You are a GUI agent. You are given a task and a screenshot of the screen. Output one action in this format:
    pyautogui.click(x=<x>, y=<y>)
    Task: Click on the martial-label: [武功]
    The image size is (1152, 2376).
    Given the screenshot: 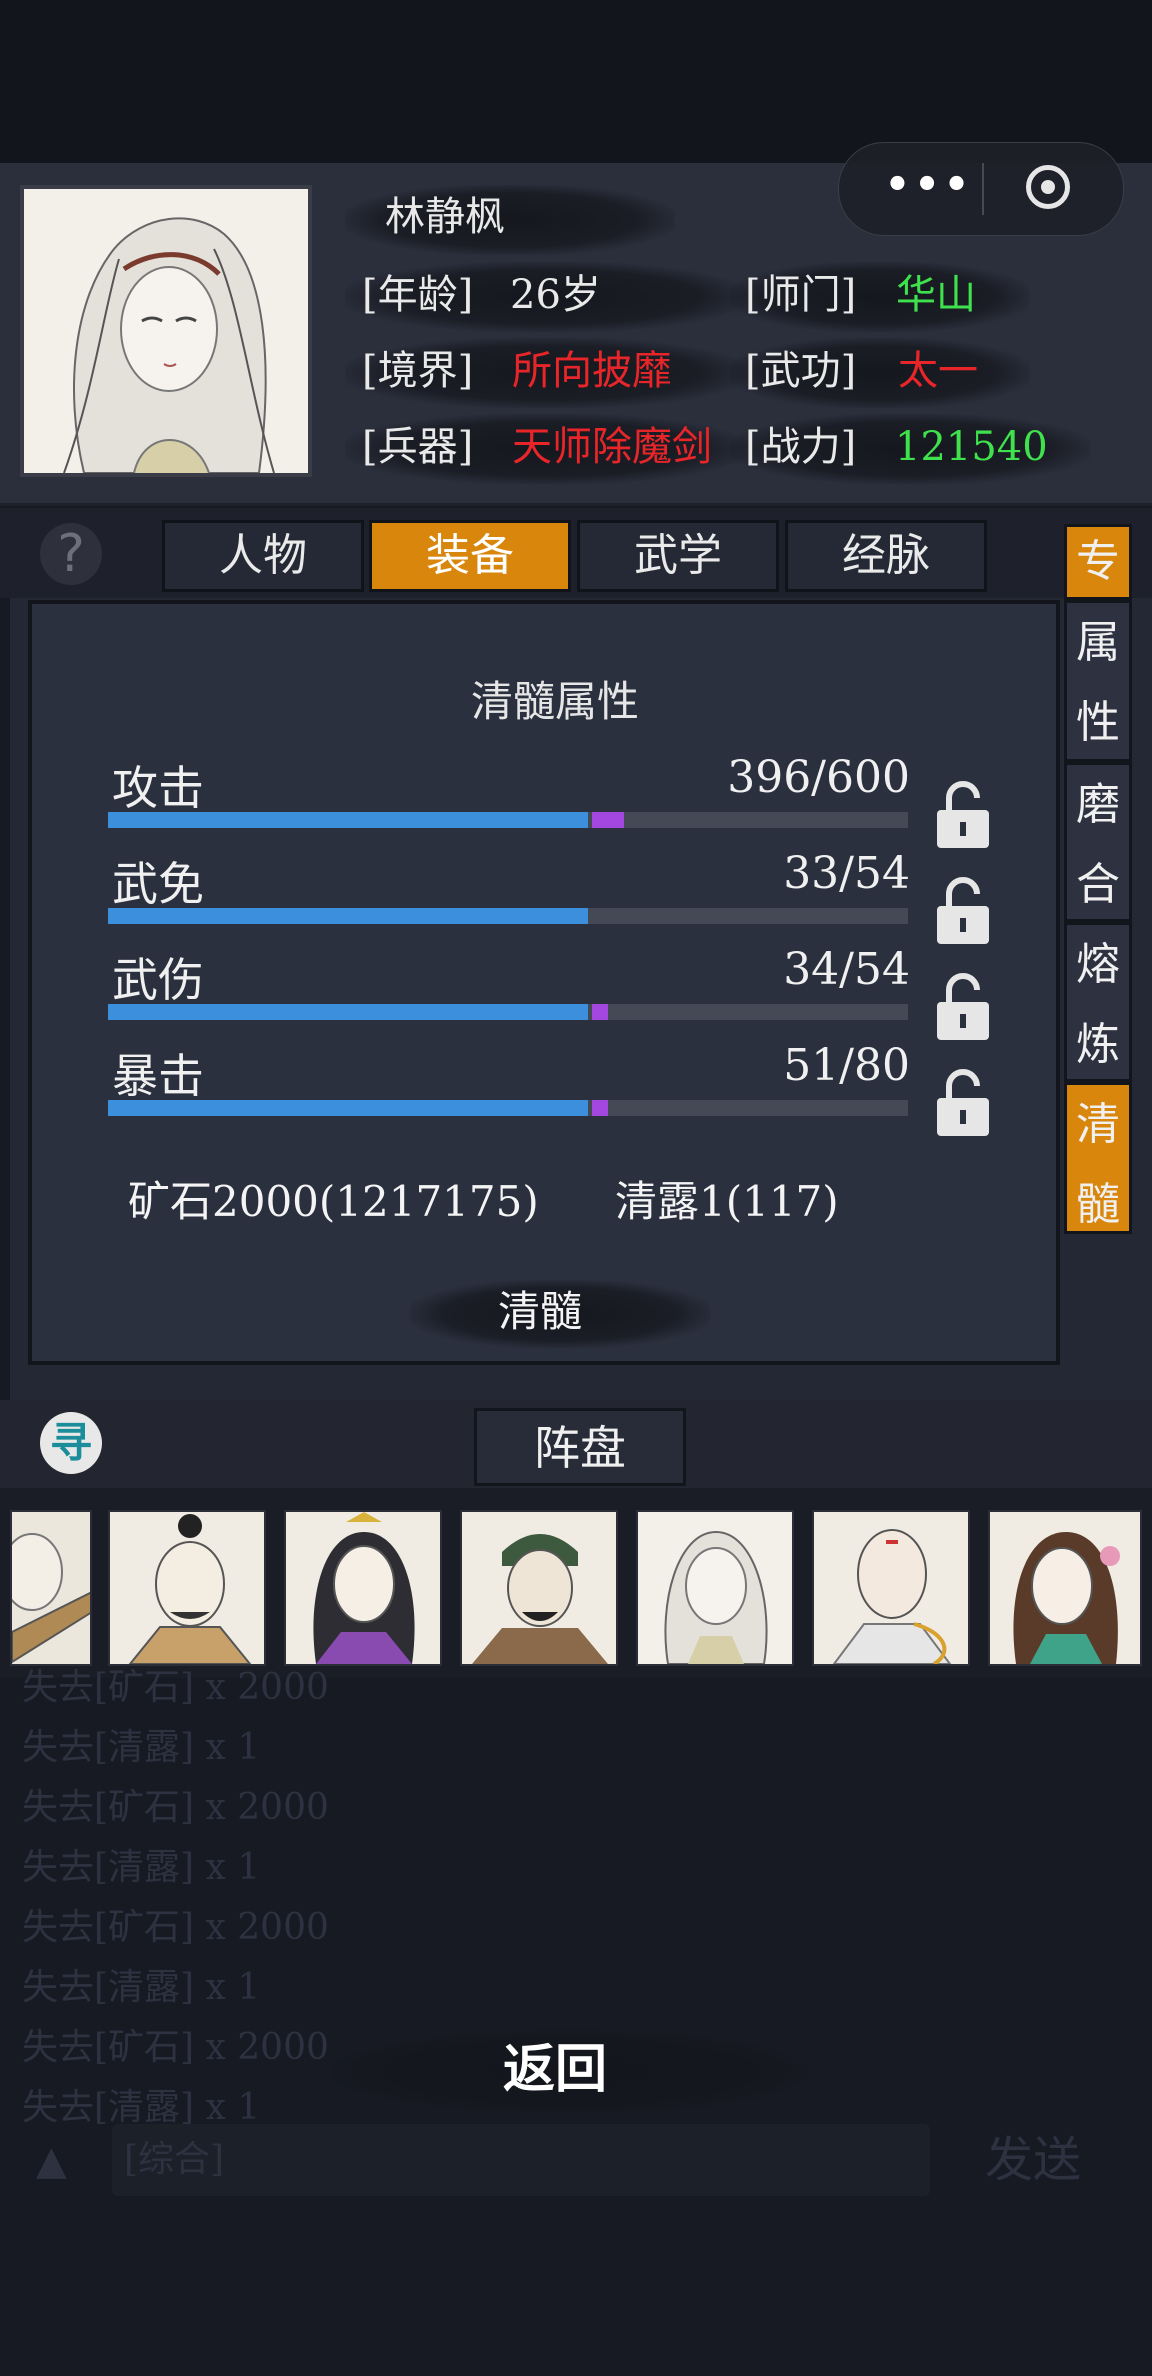 What is the action you would take?
    pyautogui.click(x=801, y=371)
    